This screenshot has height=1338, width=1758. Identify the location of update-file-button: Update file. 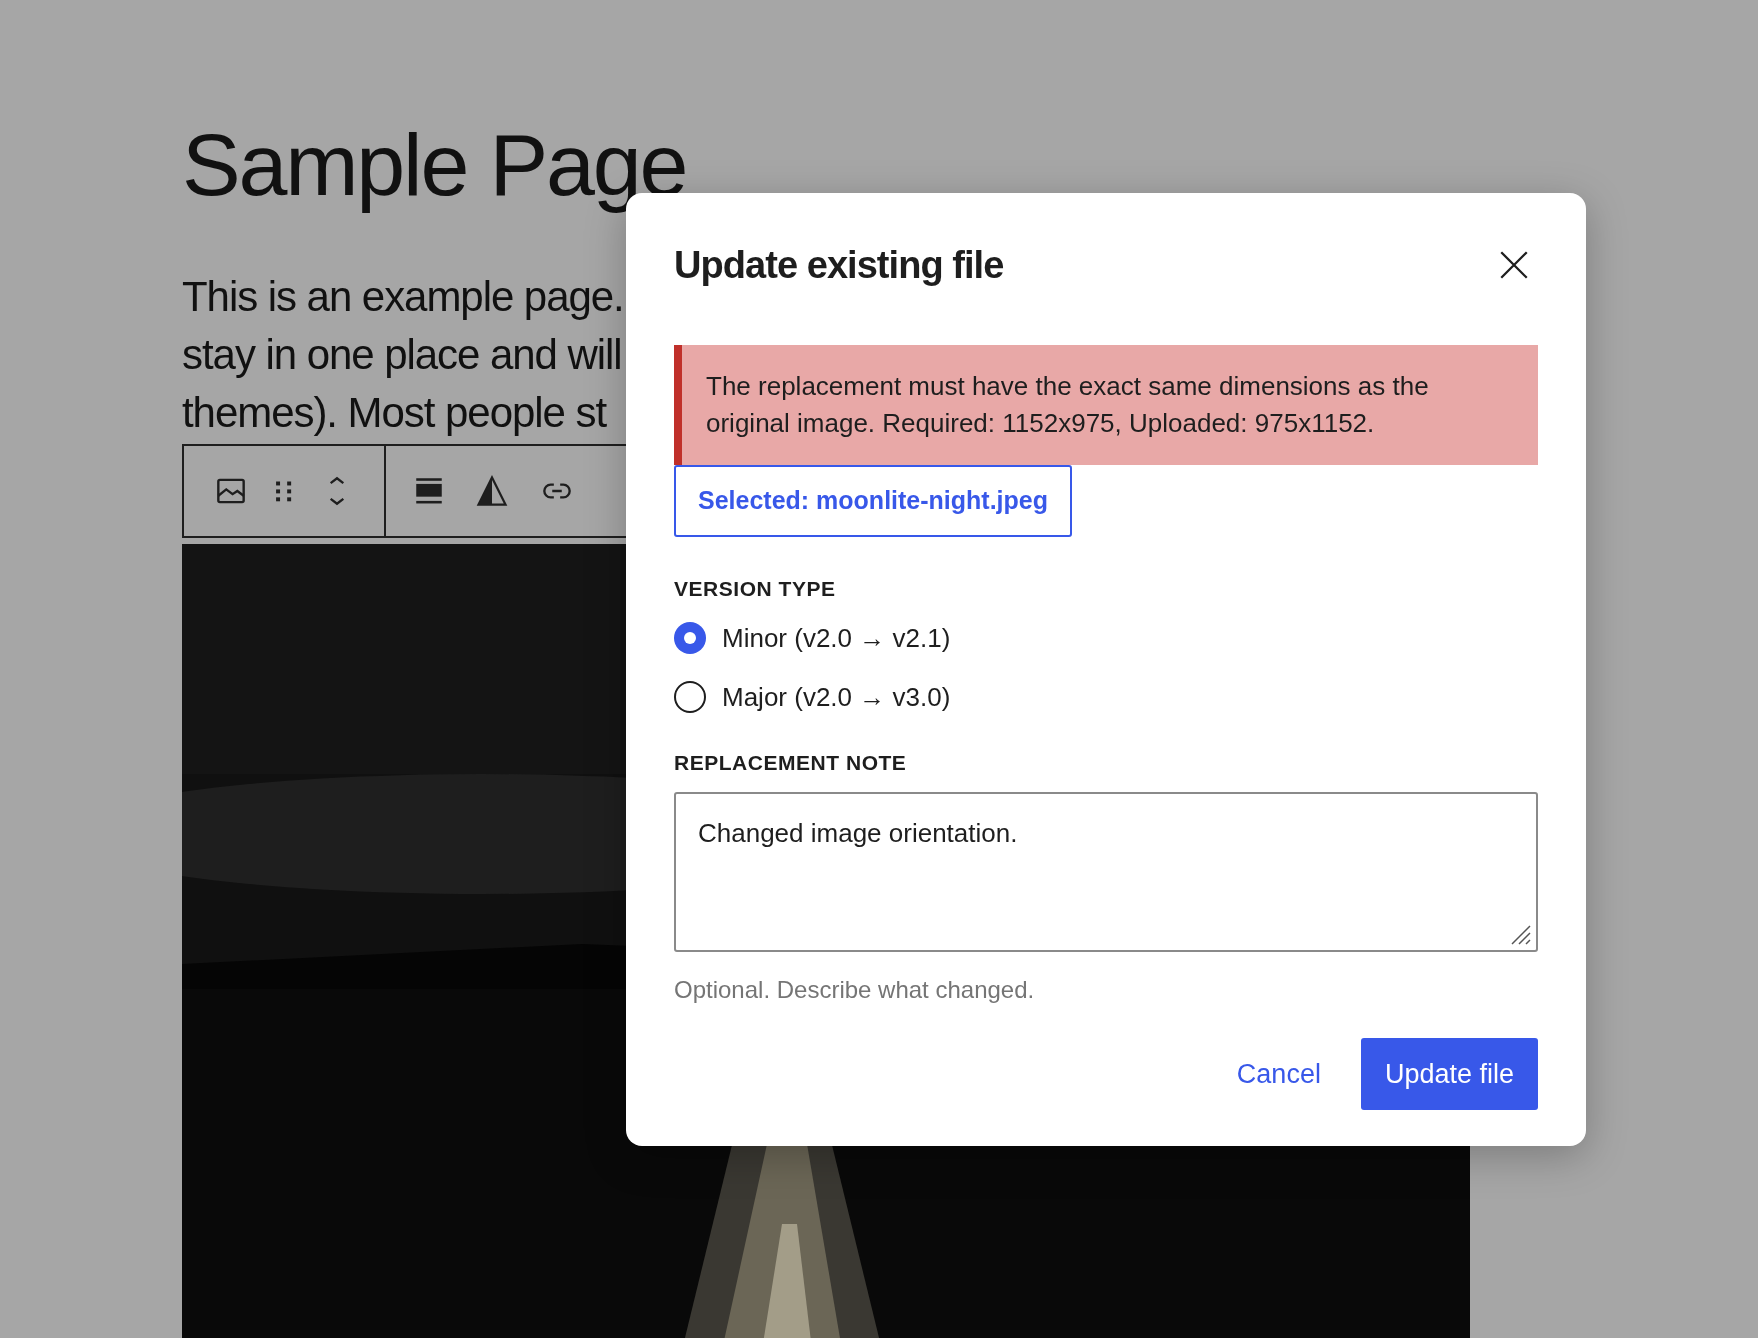
(1449, 1074).